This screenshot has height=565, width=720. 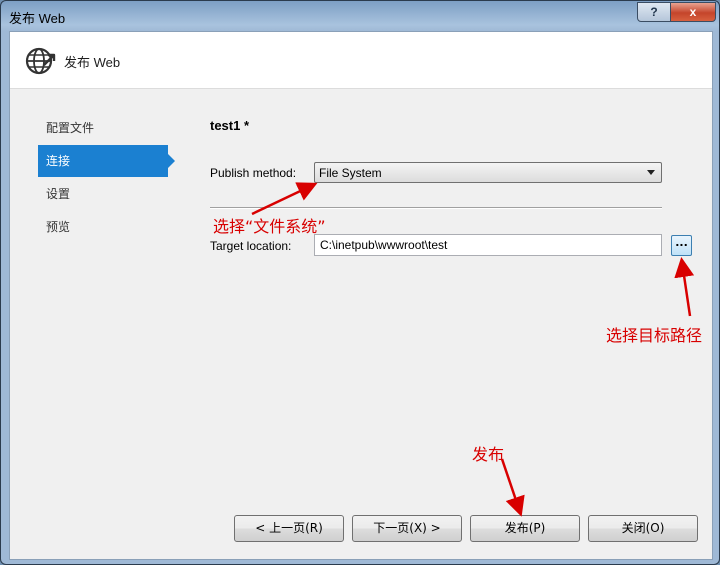 What do you see at coordinates (253, 173) in the screenshot?
I see `publish-method-label: Publish method:` at bounding box center [253, 173].